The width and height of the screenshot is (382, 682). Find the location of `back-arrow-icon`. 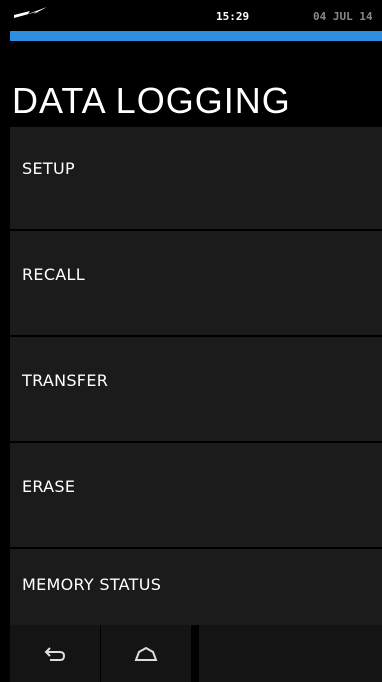

back-arrow-icon is located at coordinates (55, 653).